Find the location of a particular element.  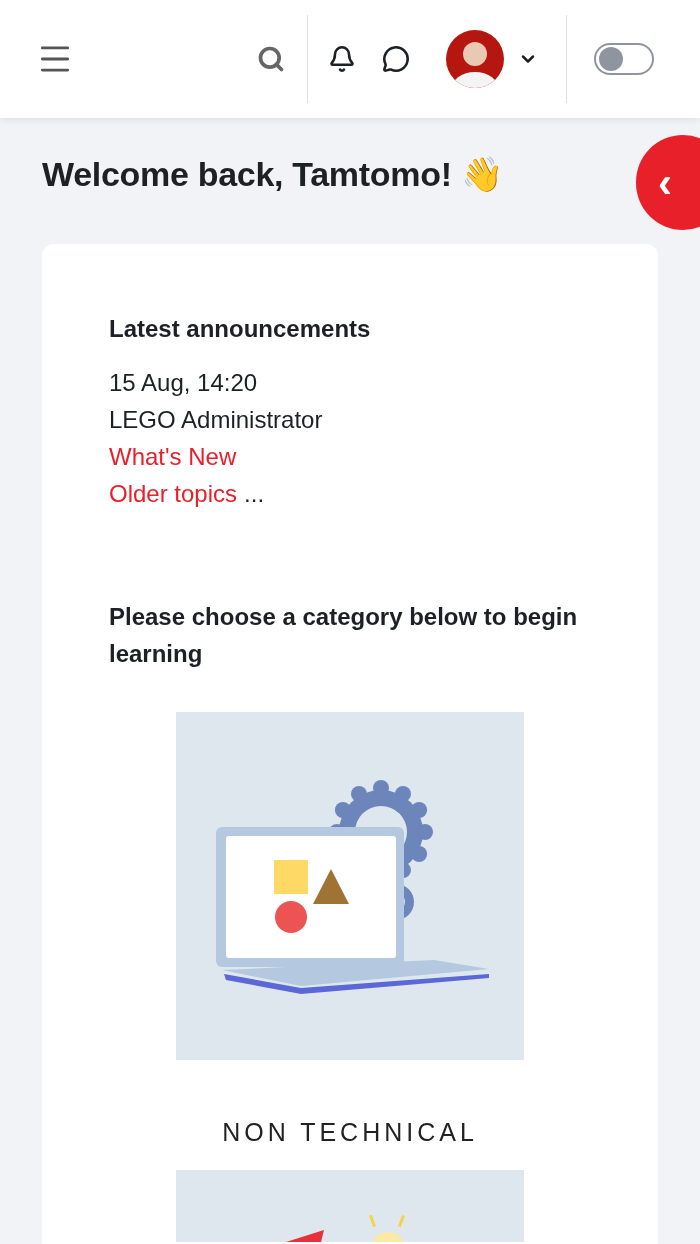

speech-bubble-icon is located at coordinates (396, 59).